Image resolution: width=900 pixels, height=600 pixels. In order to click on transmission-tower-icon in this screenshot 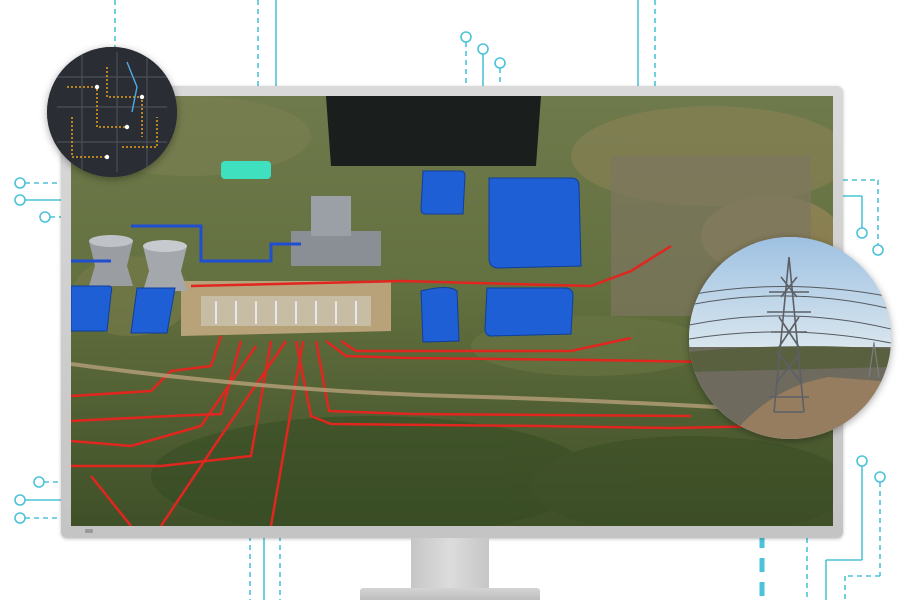, I will do `click(790, 338)`.